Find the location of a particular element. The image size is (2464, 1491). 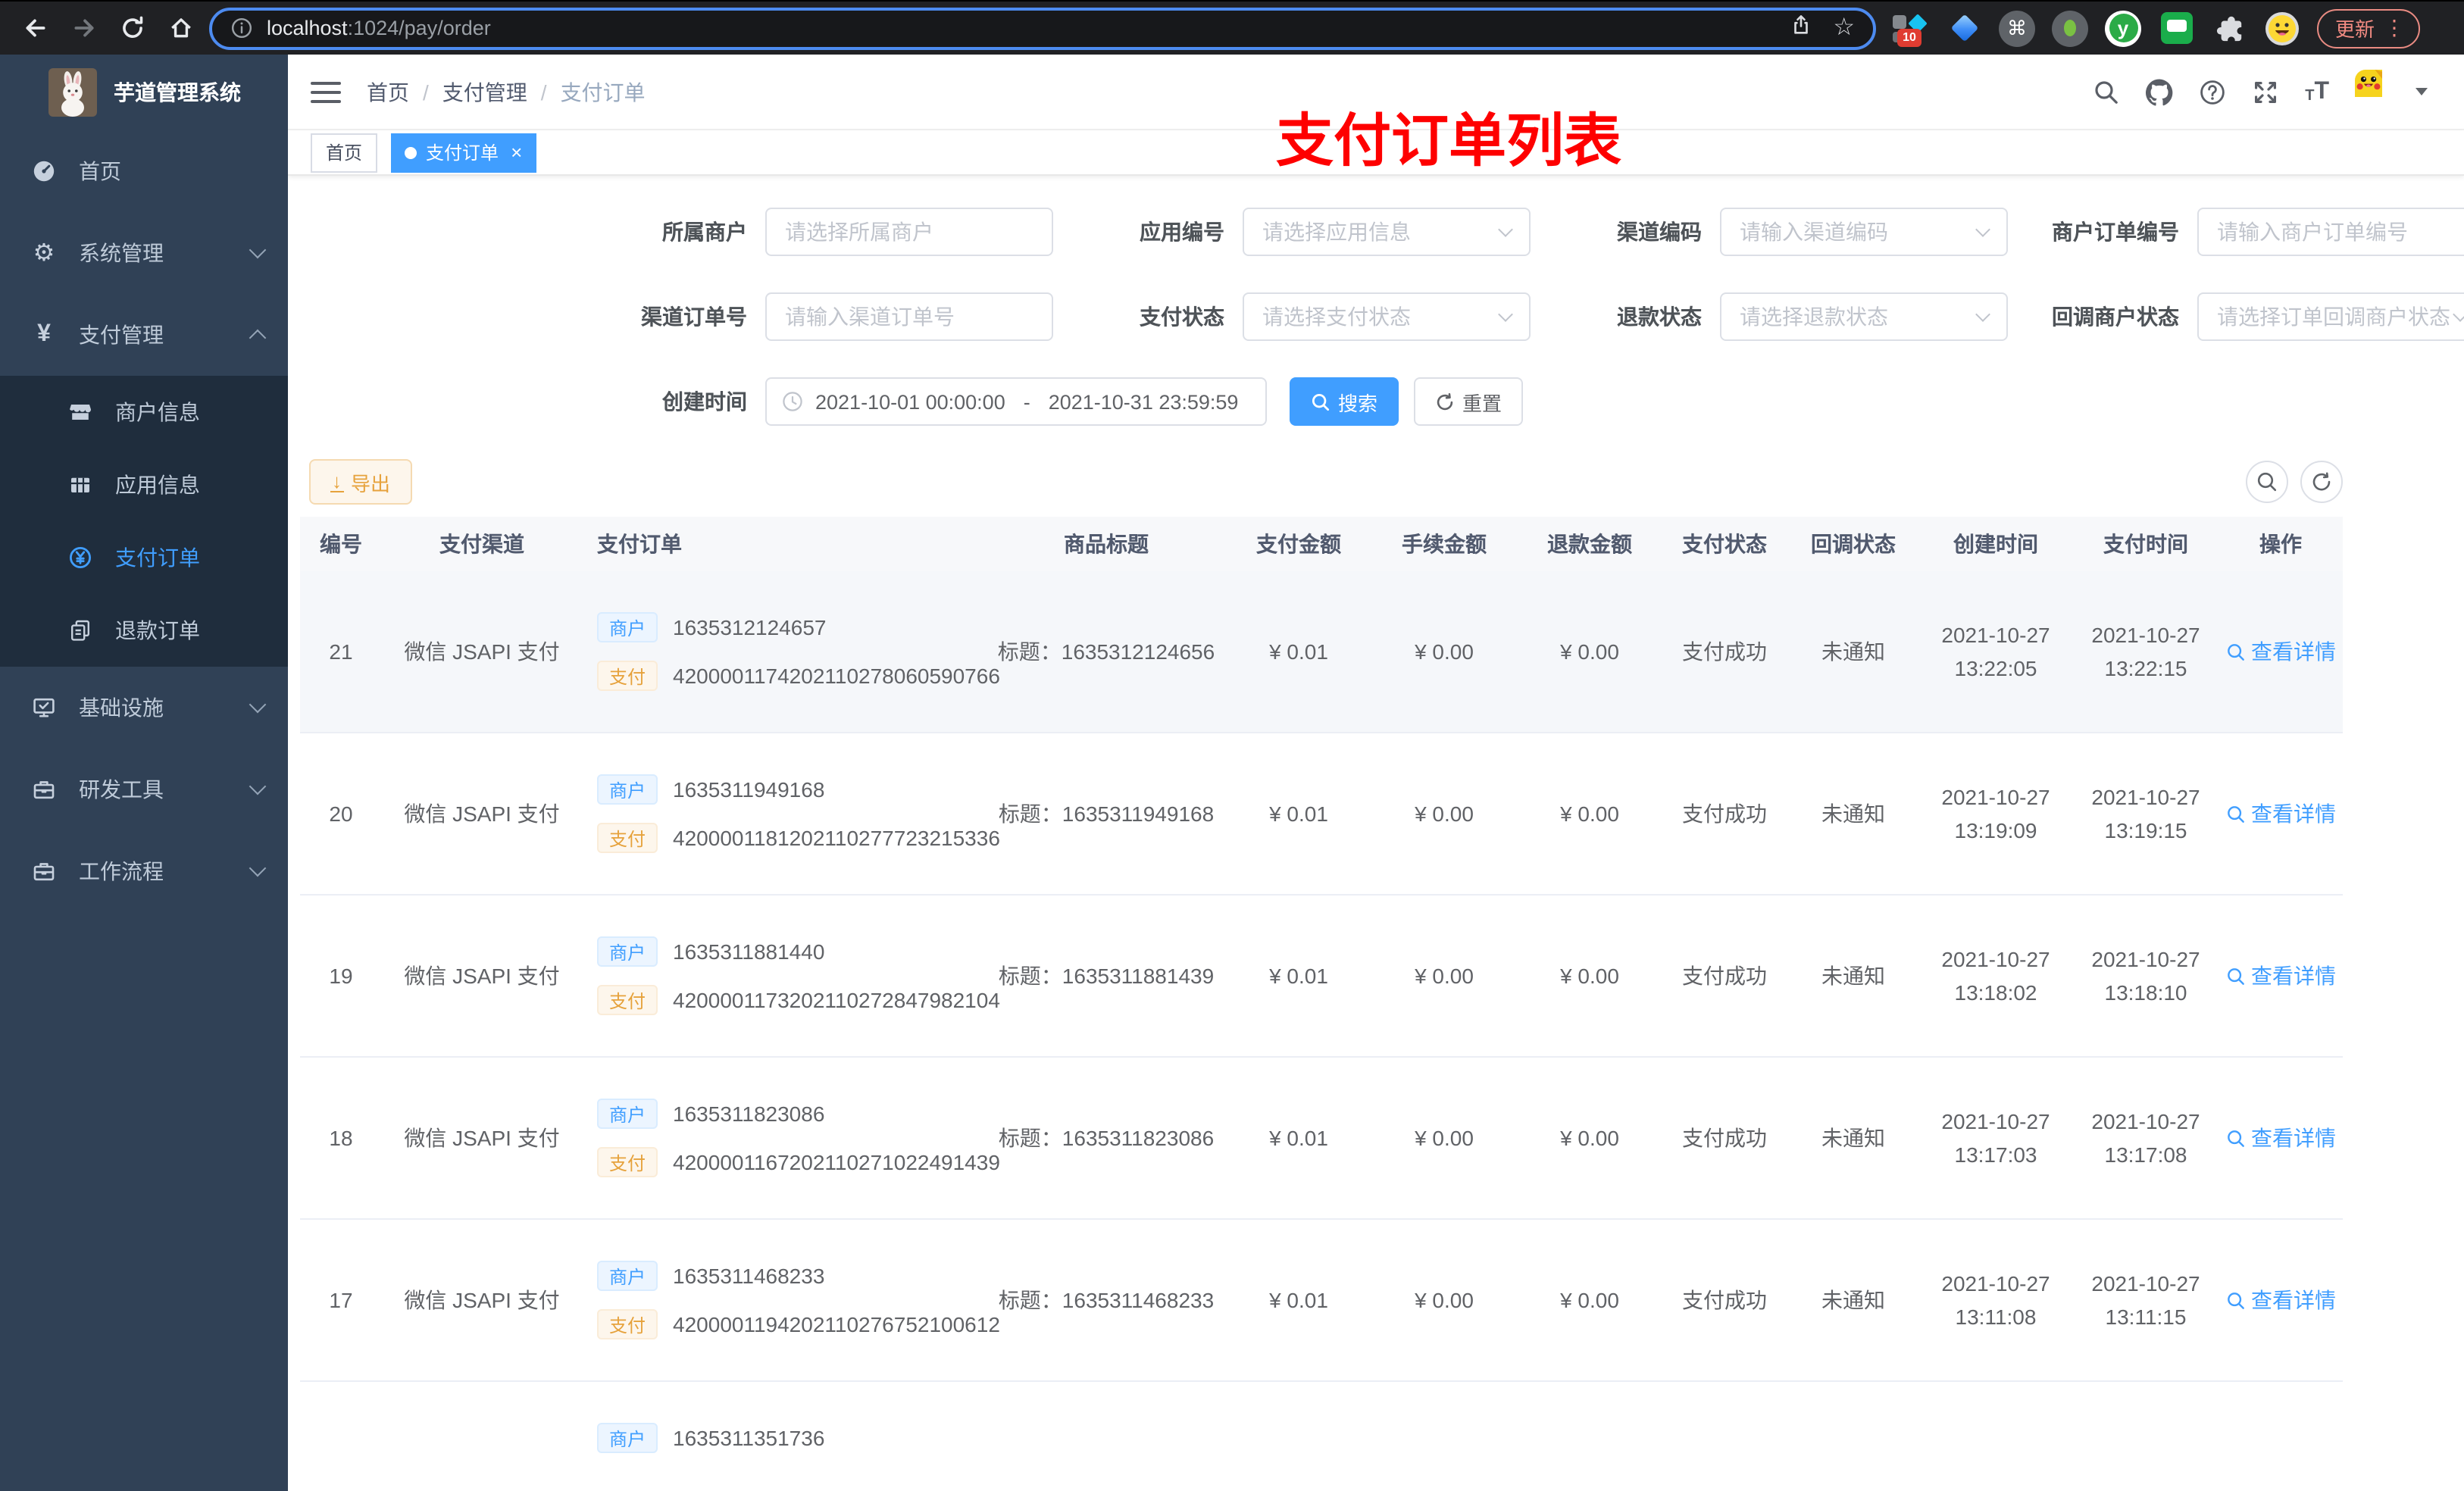

avatar-caret-icon is located at coordinates (2422, 91).